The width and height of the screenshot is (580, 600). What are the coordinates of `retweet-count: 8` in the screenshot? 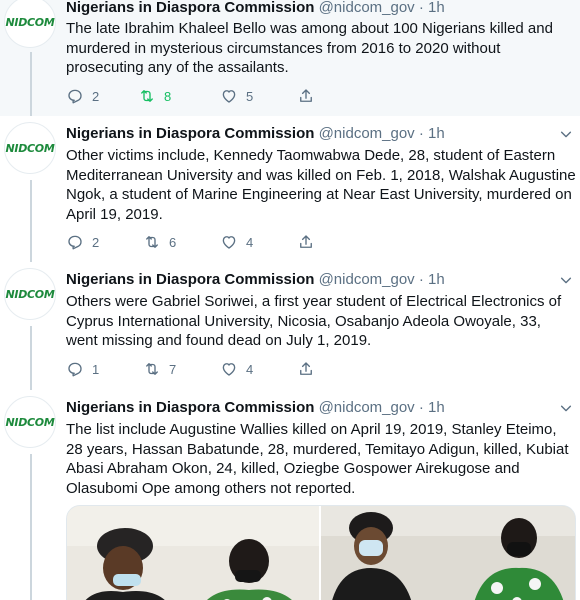 It's located at (168, 96).